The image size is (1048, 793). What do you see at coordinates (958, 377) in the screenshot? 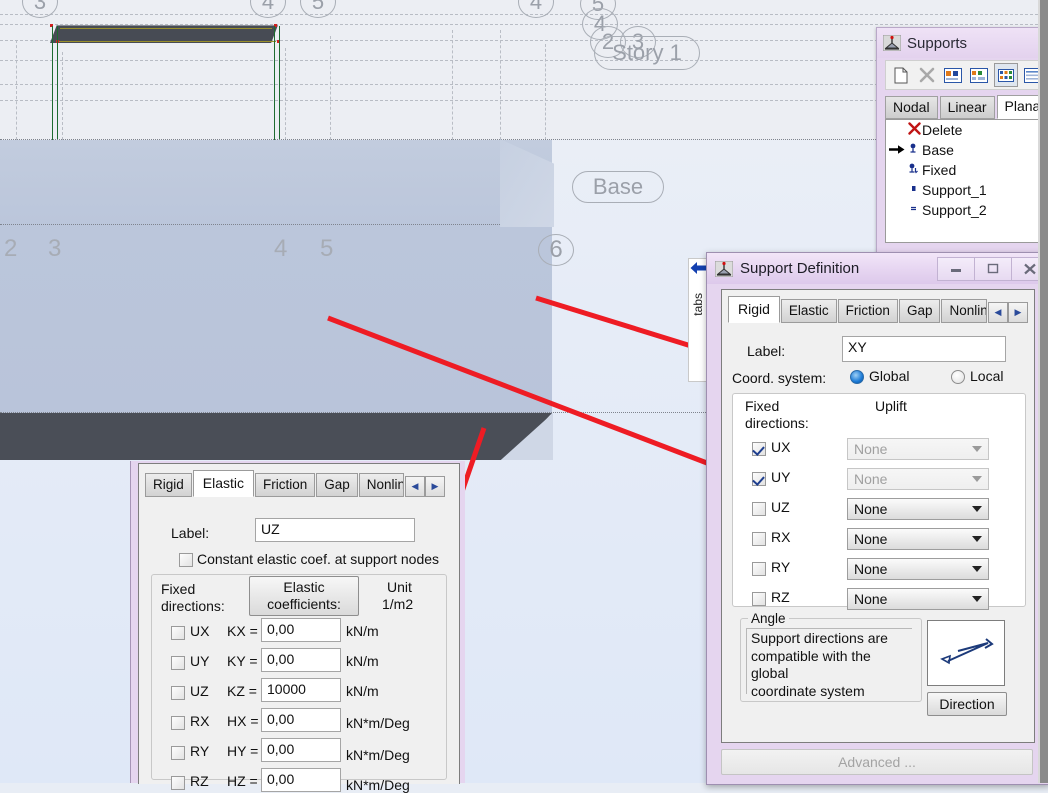
I see `radio-local` at bounding box center [958, 377].